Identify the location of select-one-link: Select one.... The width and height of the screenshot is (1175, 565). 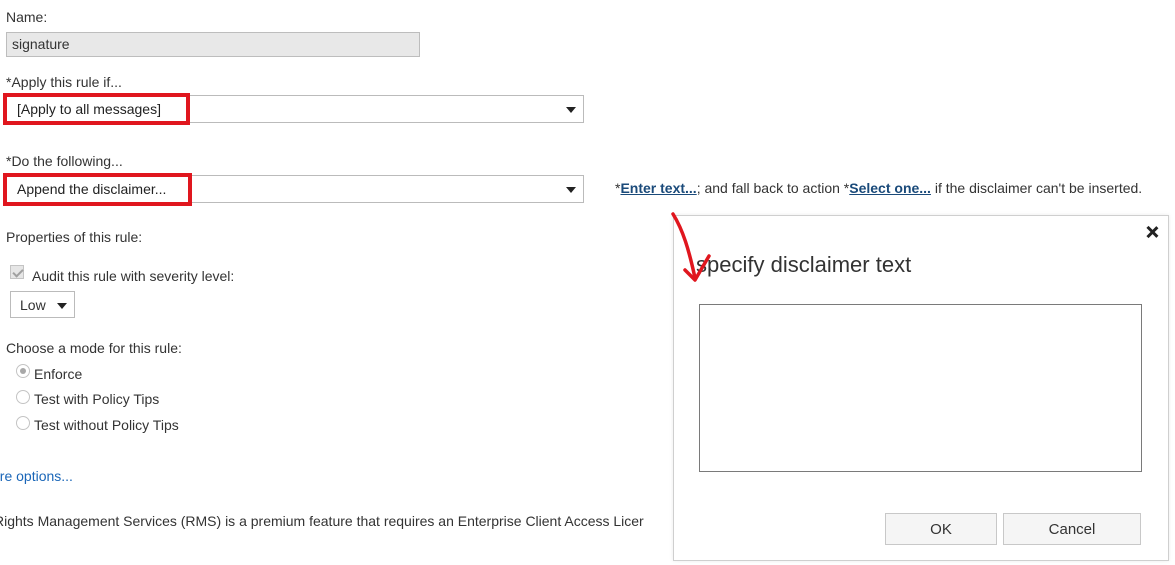
(890, 188).